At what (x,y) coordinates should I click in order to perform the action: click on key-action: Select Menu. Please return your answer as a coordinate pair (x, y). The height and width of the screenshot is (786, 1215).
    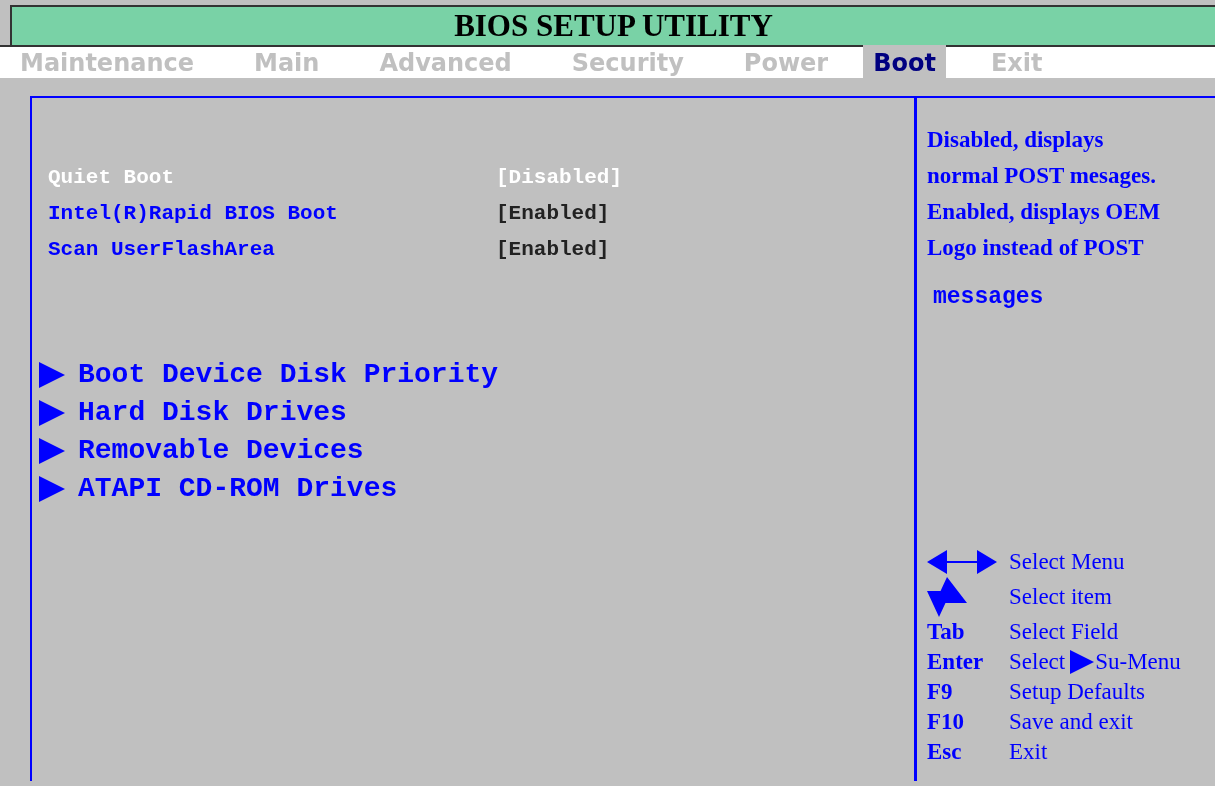
    Looking at the image, I should click on (1067, 562).